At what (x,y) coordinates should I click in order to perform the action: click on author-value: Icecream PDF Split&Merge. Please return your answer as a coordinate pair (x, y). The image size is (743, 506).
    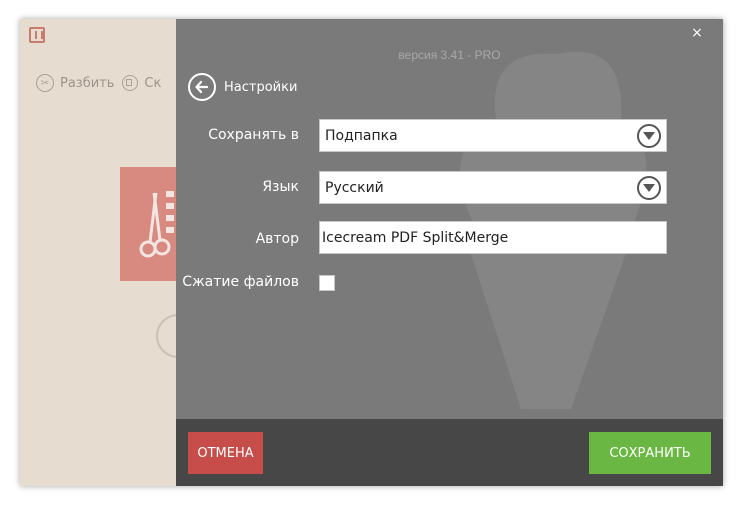
    Looking at the image, I should click on (415, 237).